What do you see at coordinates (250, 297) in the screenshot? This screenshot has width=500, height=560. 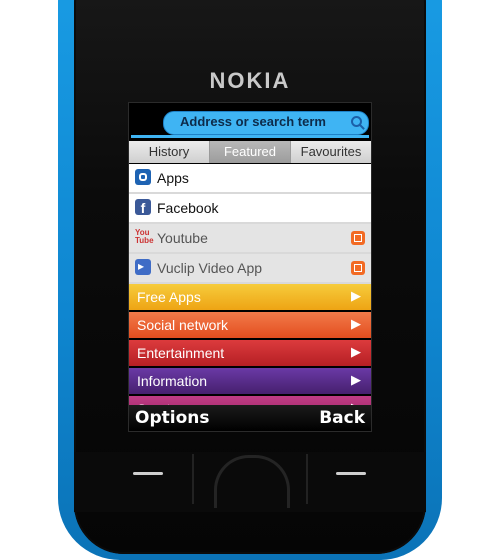 I see `category-free-apps: Free Apps ▶` at bounding box center [250, 297].